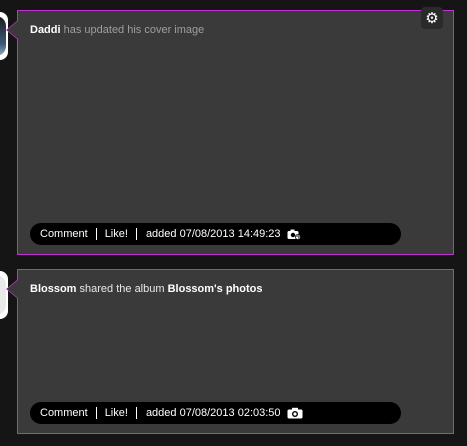 Image resolution: width=467 pixels, height=446 pixels. Describe the element at coordinates (230, 234) in the screenshot. I see `post-timestamp: 07/08/2013 14:49:23` at that location.